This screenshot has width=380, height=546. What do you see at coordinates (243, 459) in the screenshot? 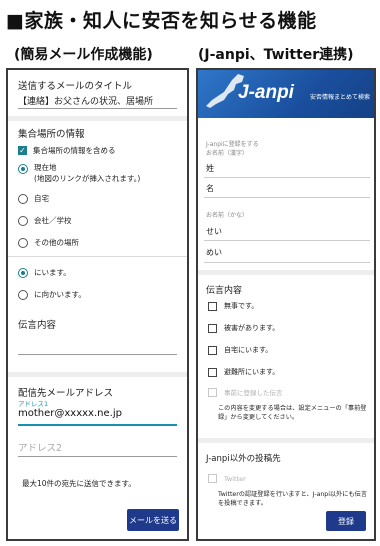
I see `other-section-label: J-anpi以外の投稿先` at bounding box center [243, 459].